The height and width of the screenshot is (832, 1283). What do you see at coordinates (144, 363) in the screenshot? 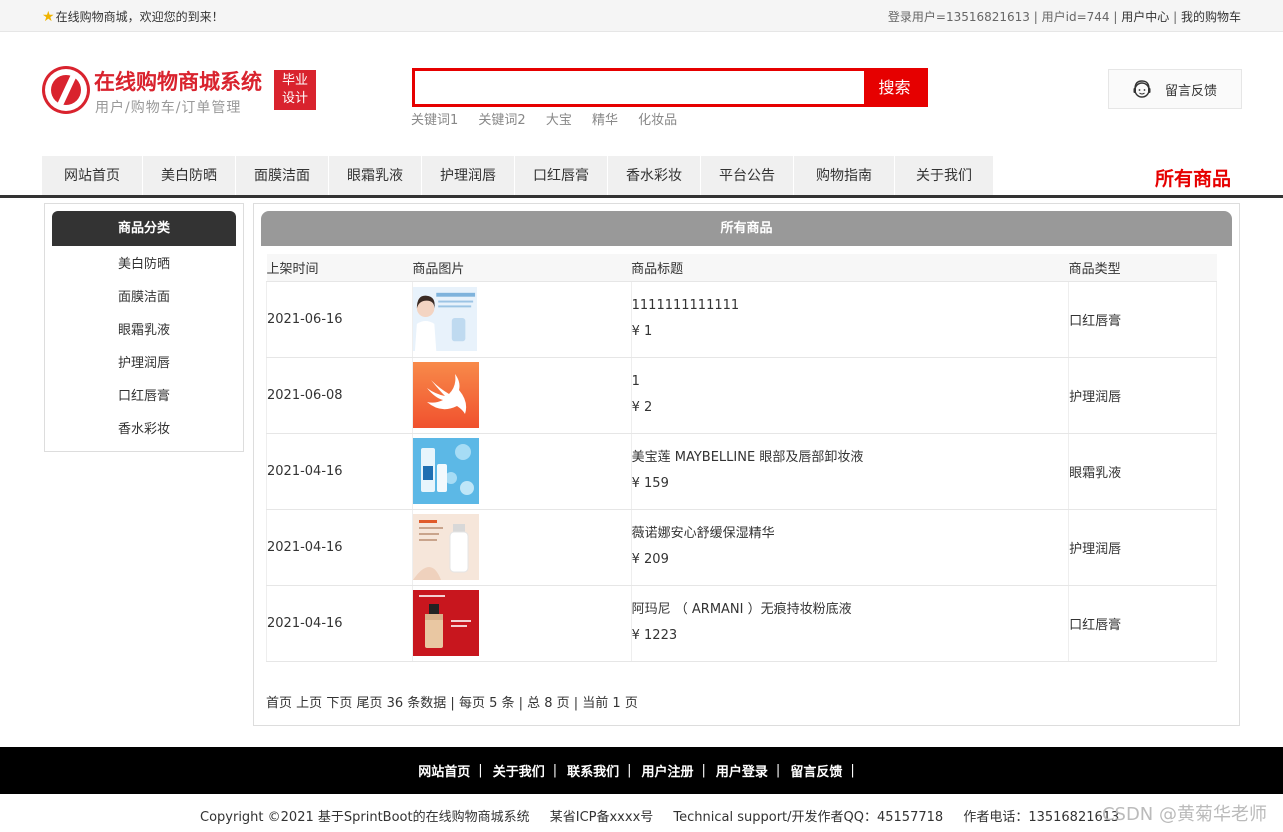
I see `sidebar-item-lip-care: 护理润唇` at bounding box center [144, 363].